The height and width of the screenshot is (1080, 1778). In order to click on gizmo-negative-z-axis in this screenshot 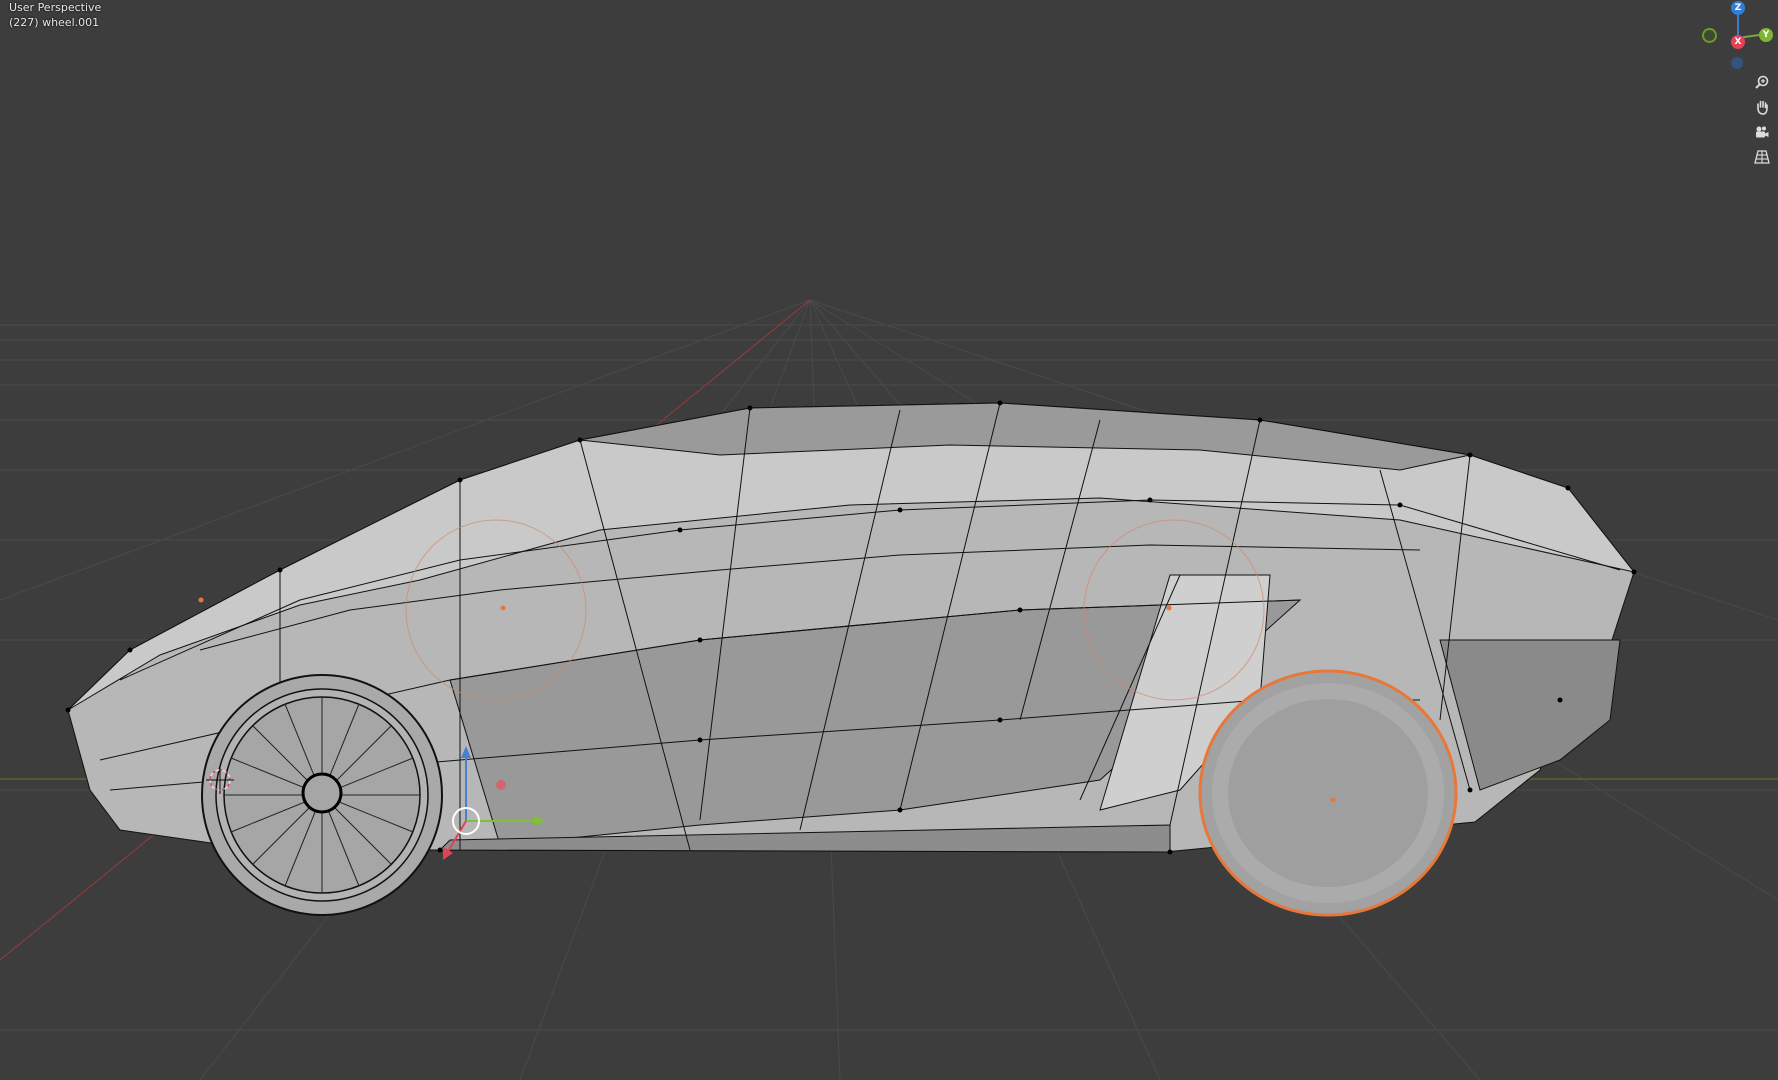, I will do `click(1737, 63)`.